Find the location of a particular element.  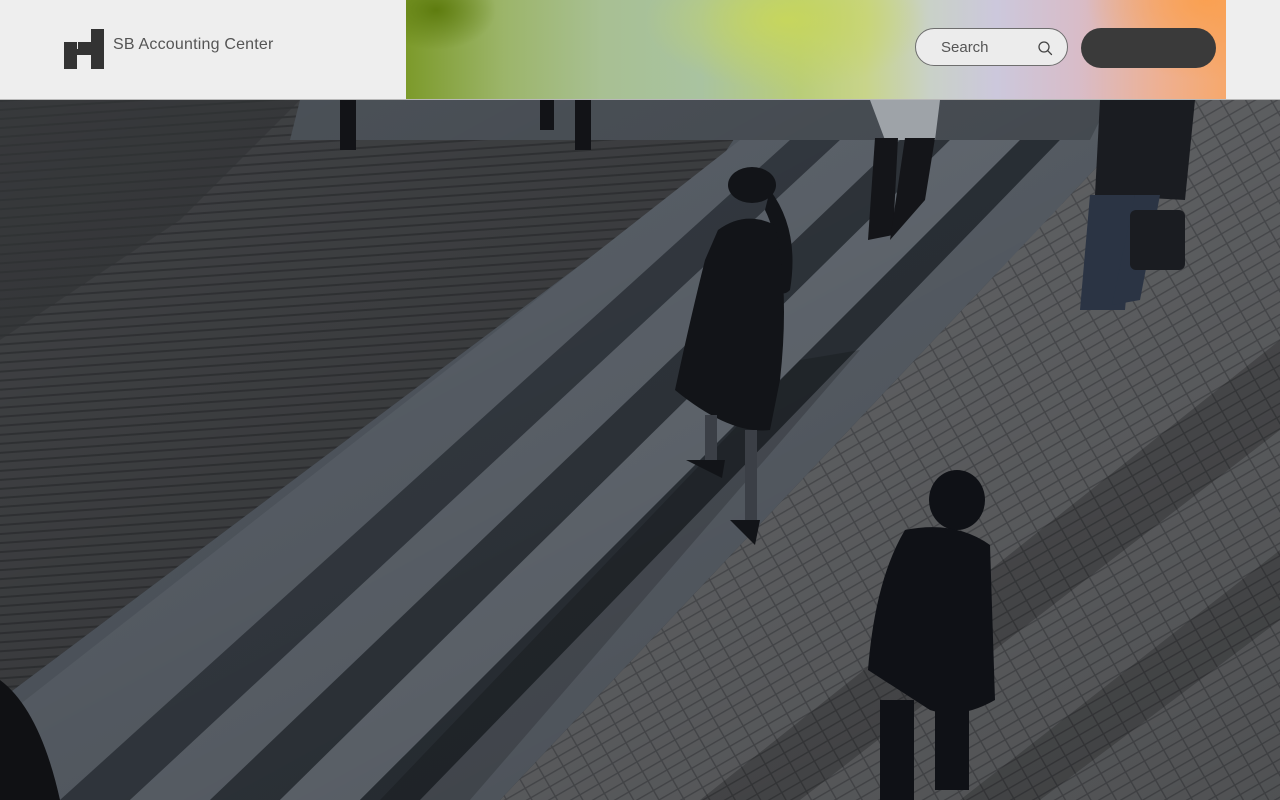

brand-logo-link: SB Accounting Center is located at coordinates (169, 49).